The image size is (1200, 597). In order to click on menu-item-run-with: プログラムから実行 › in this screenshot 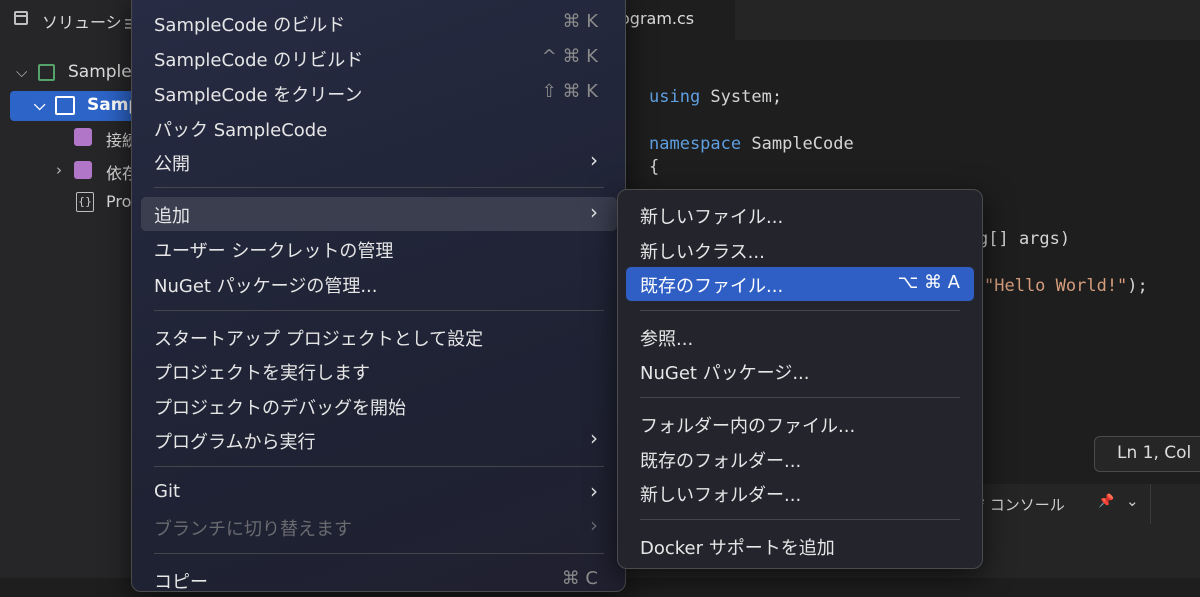, I will do `click(374, 440)`.